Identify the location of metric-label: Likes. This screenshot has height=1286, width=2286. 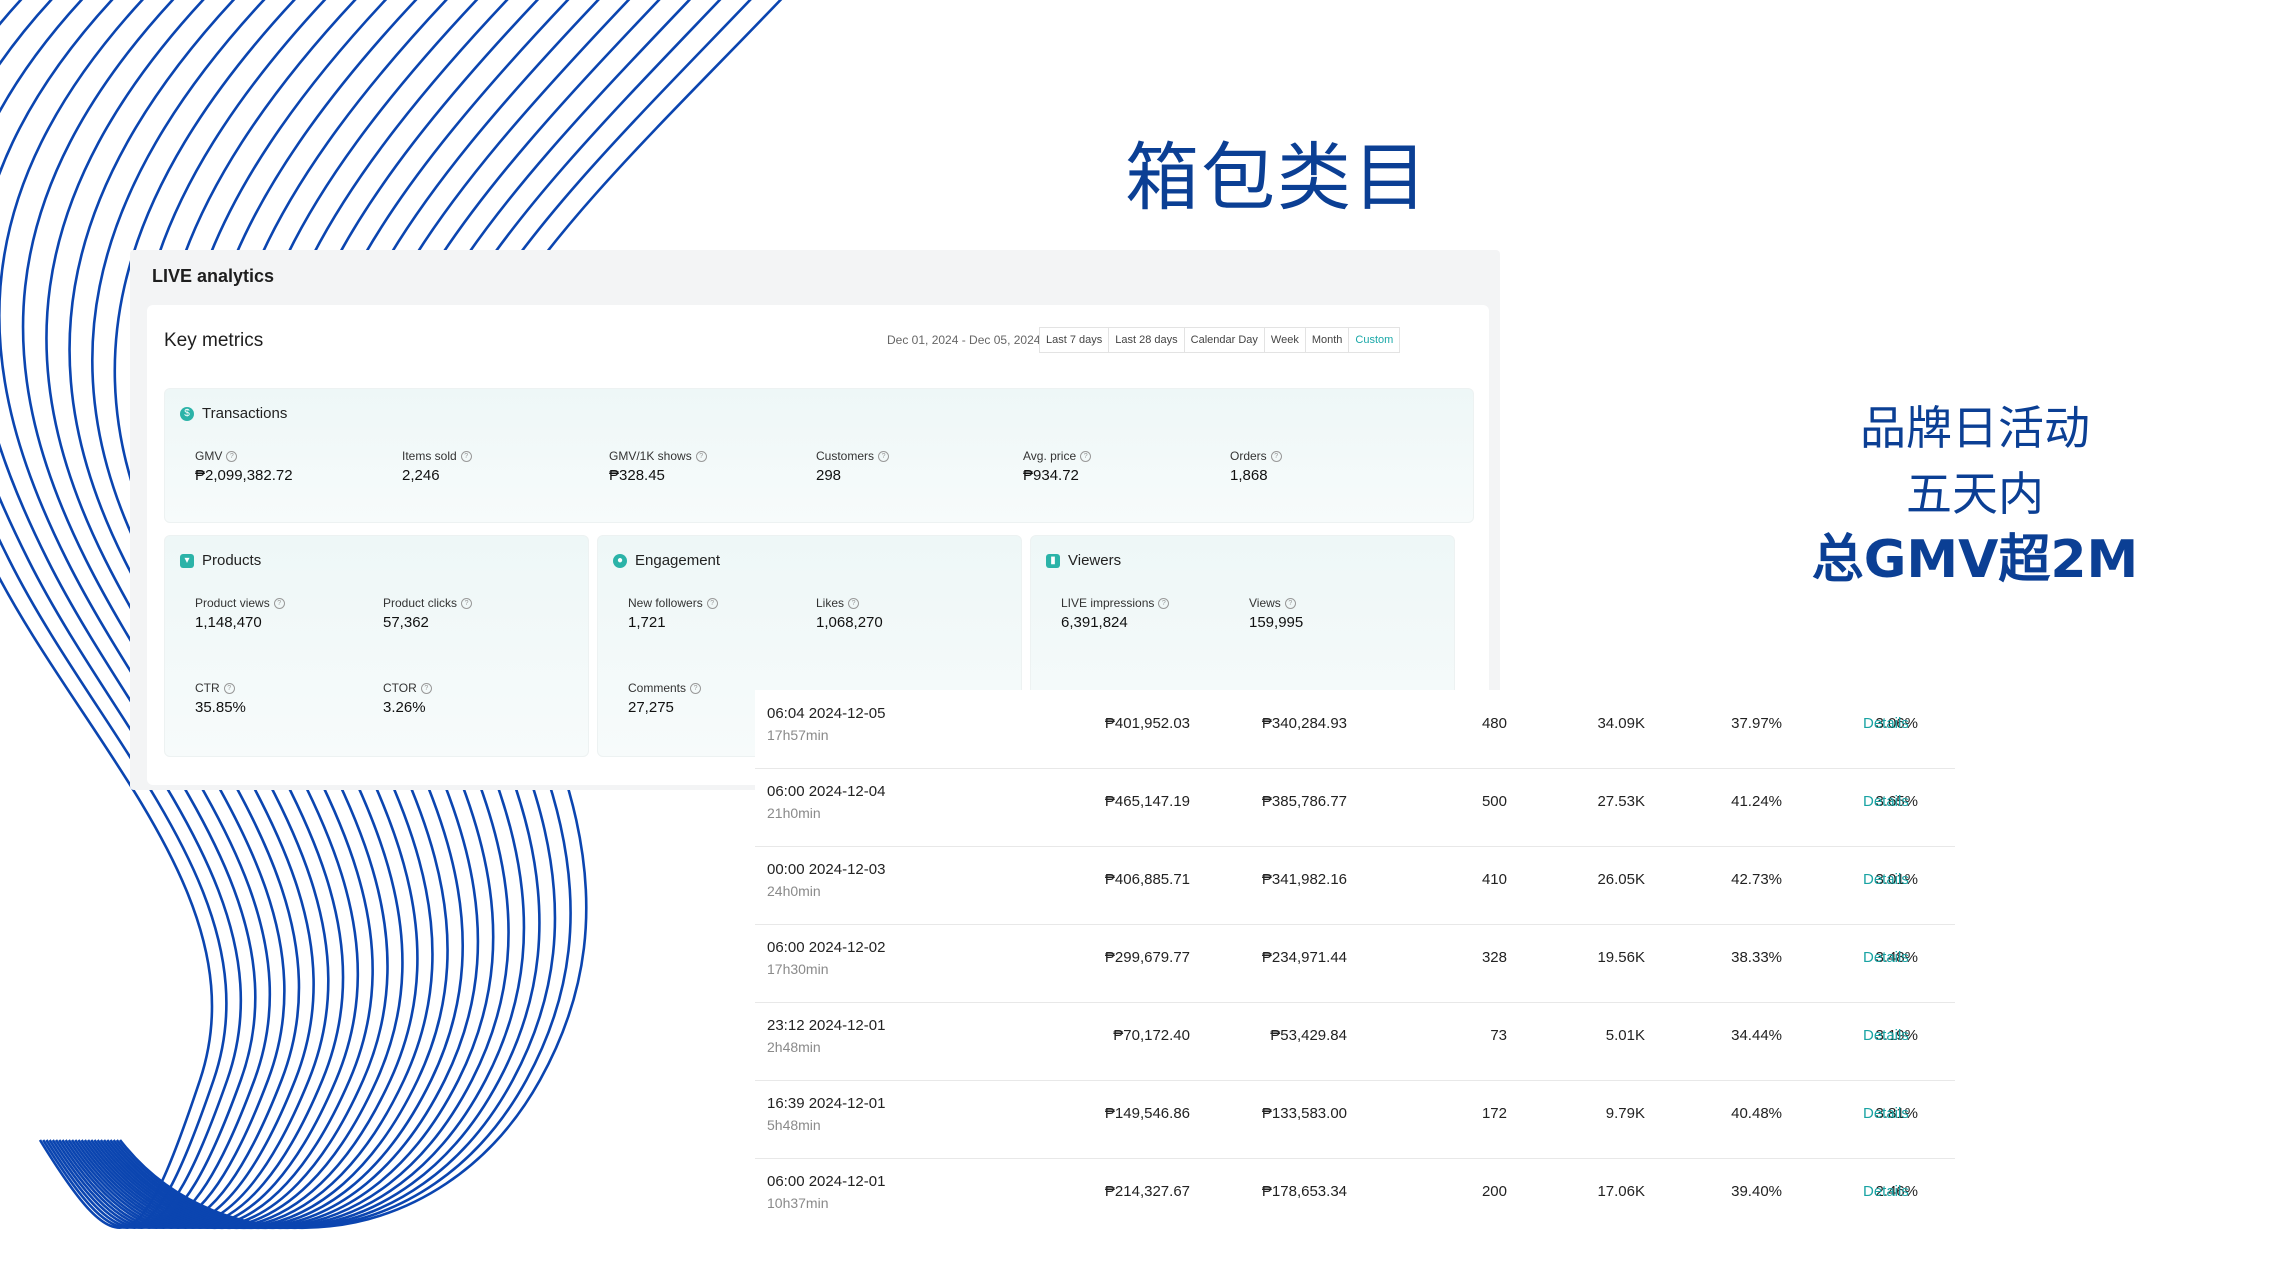
(830, 603).